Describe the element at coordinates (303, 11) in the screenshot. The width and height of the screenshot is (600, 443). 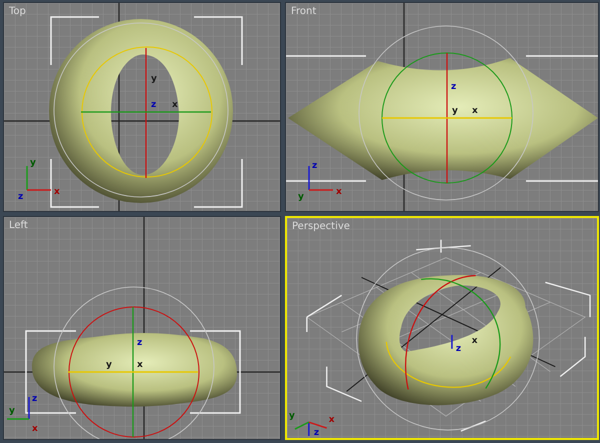
I see `viewport-label: Front` at that location.